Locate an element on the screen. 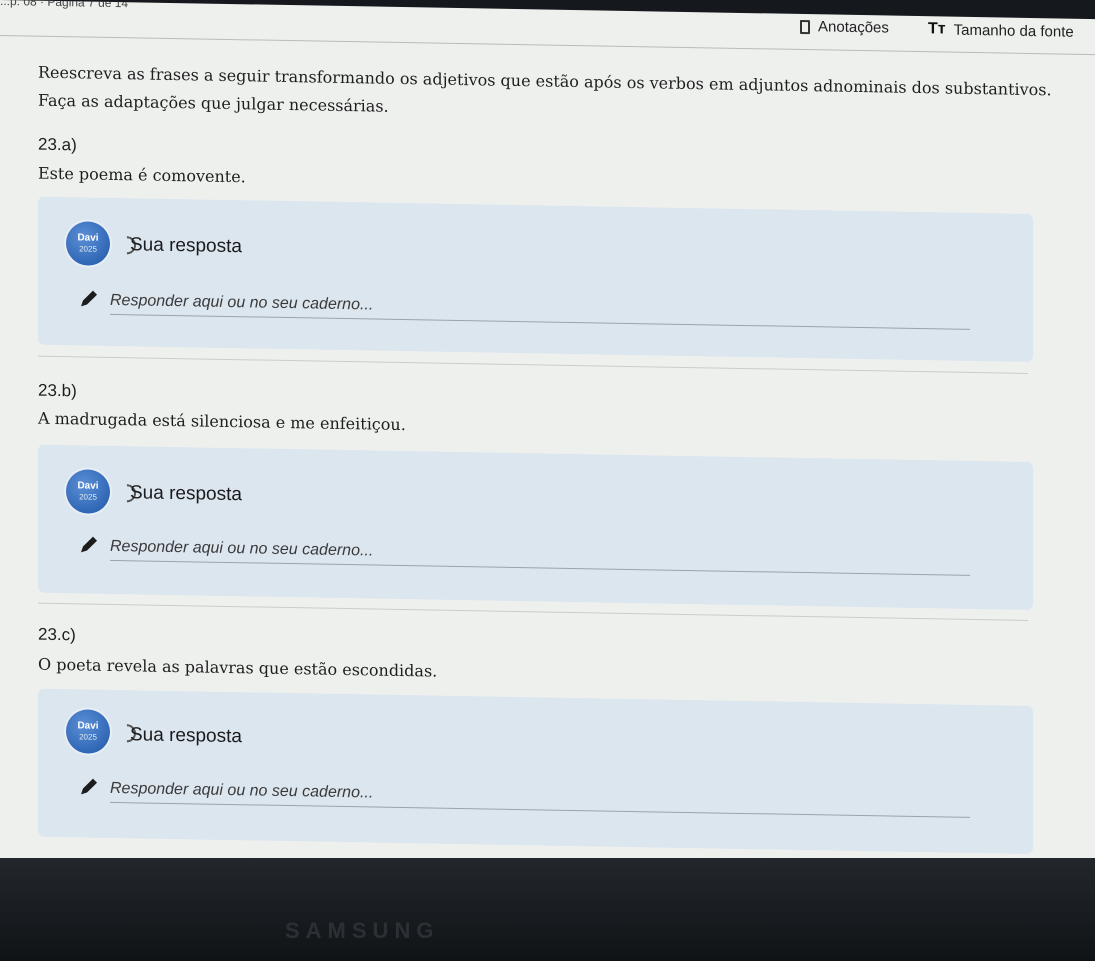 This screenshot has width=1095, height=961. question-label-a: 23.a) is located at coordinates (57, 144).